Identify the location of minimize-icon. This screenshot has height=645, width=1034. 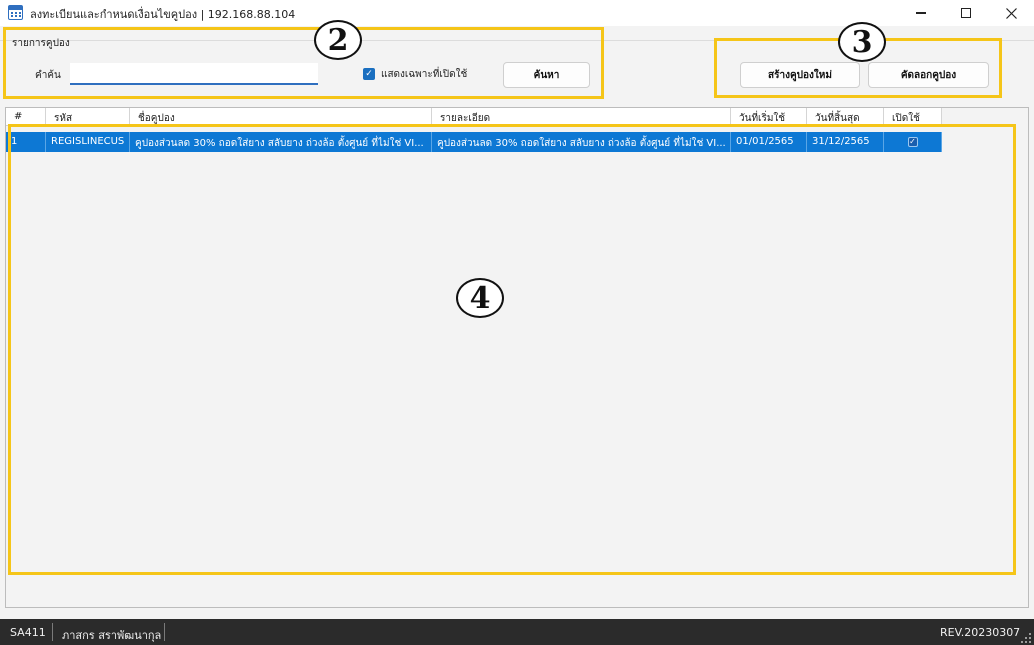
(921, 13).